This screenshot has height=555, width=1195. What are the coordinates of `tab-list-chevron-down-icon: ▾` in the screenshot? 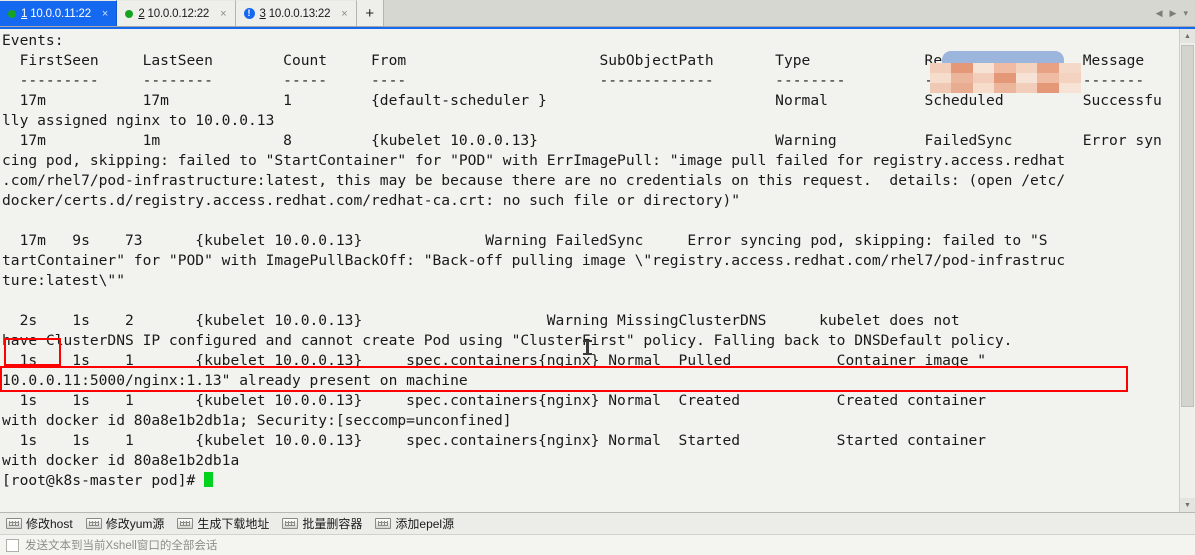 It's located at (1185, 13).